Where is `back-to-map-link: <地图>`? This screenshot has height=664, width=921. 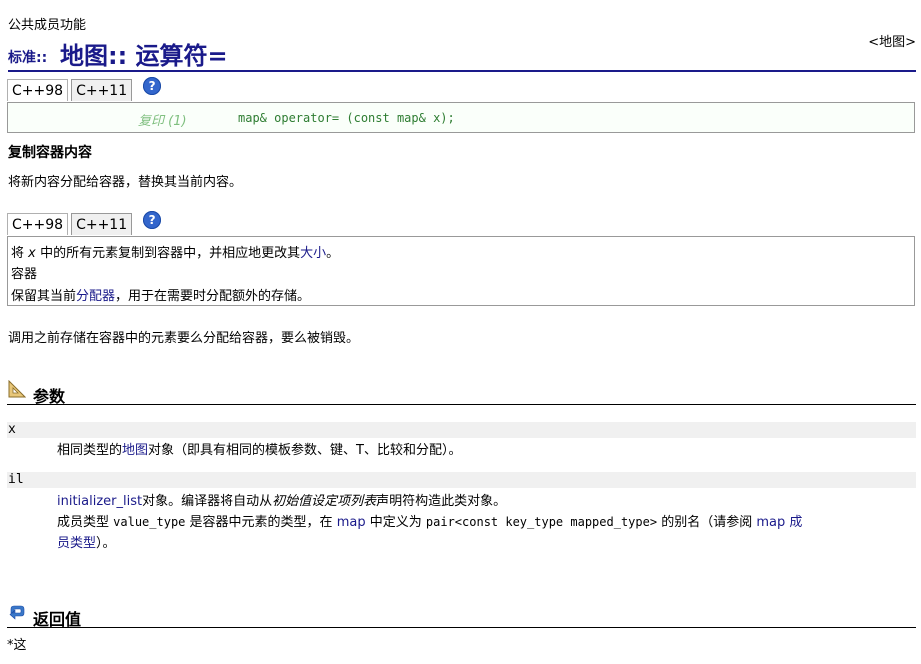
back-to-map-link: <地图> is located at coordinates (892, 40).